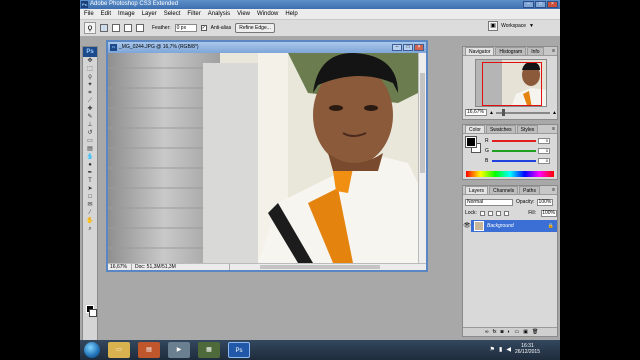 Image resolution: width=640 pixels, height=360 pixels. Describe the element at coordinates (529, 190) in the screenshot. I see `tab-paths: Paths` at that location.